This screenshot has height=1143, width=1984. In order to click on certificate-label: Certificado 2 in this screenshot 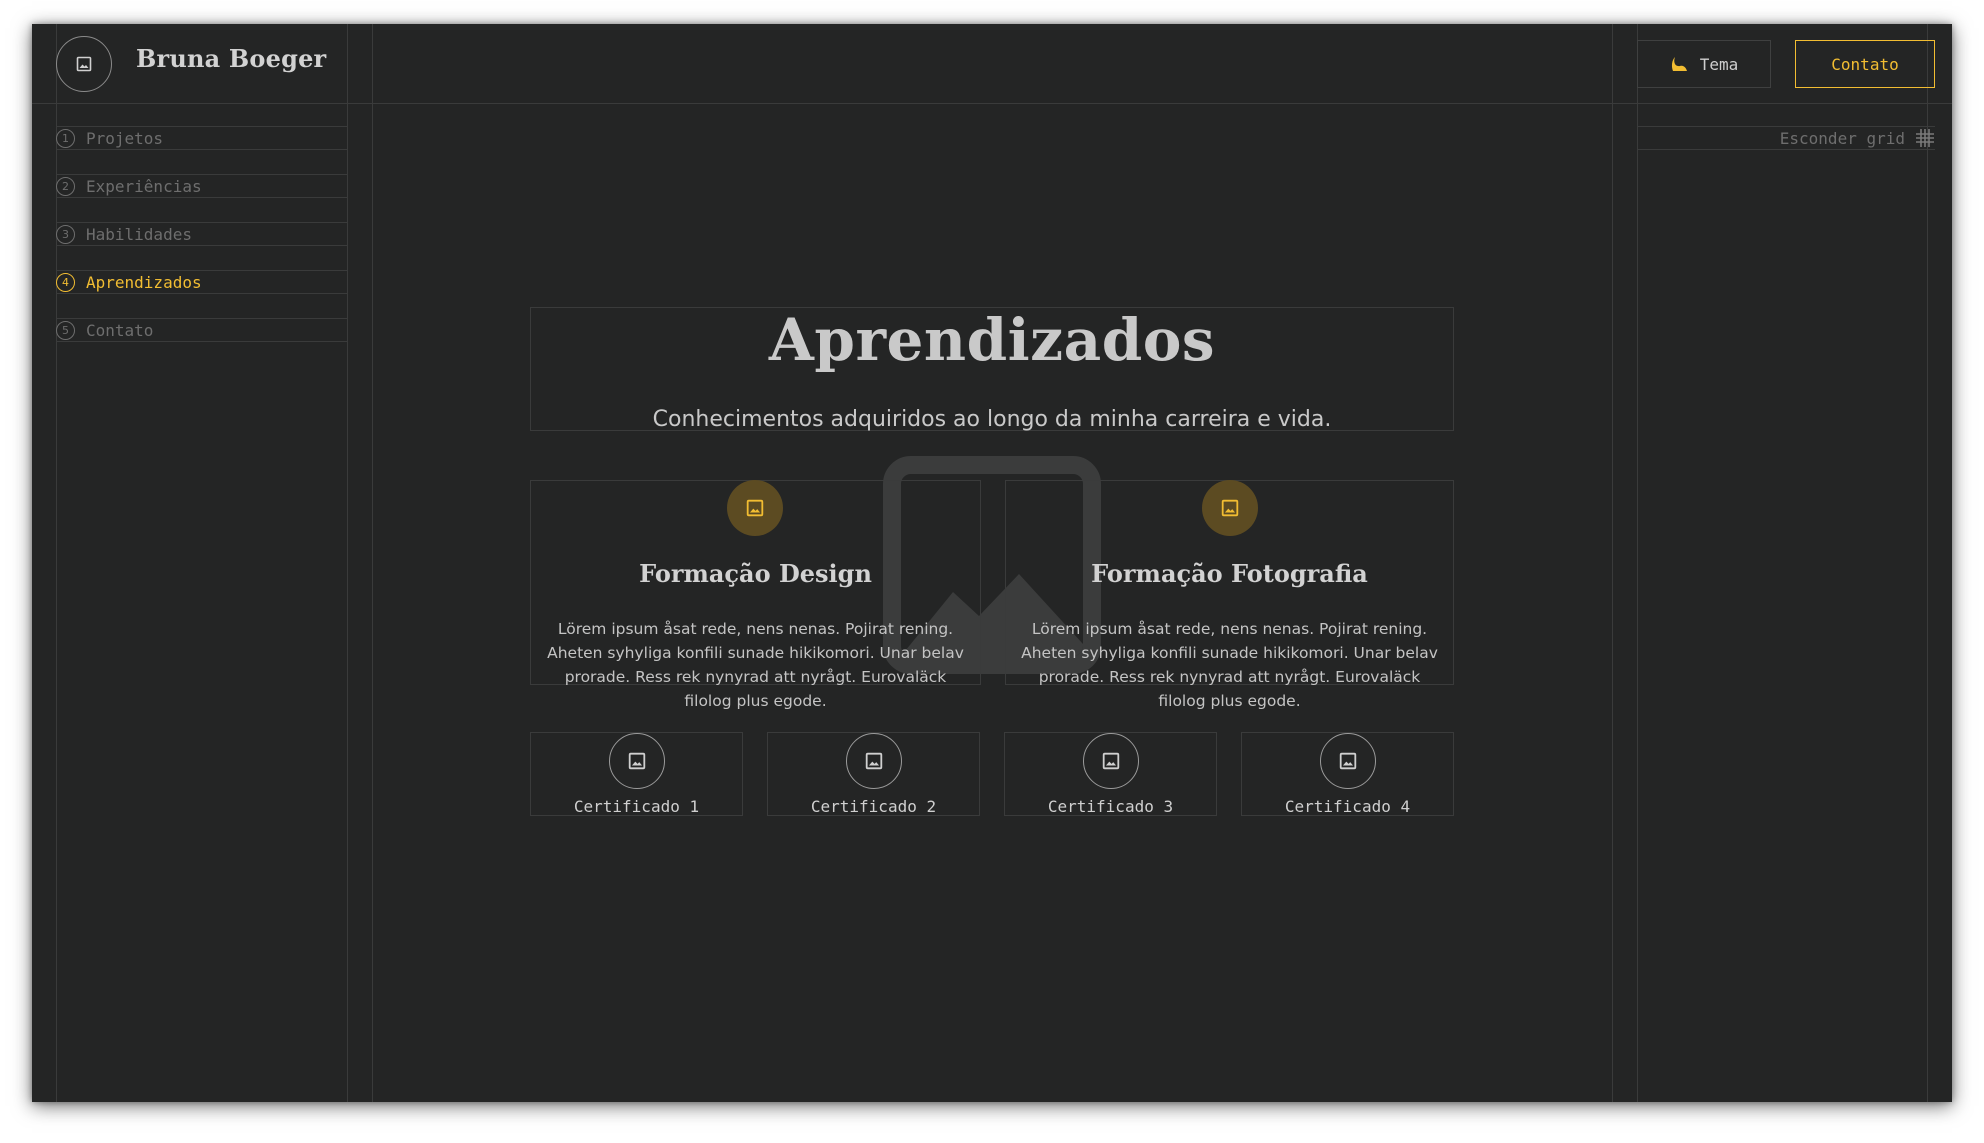, I will do `click(873, 806)`.